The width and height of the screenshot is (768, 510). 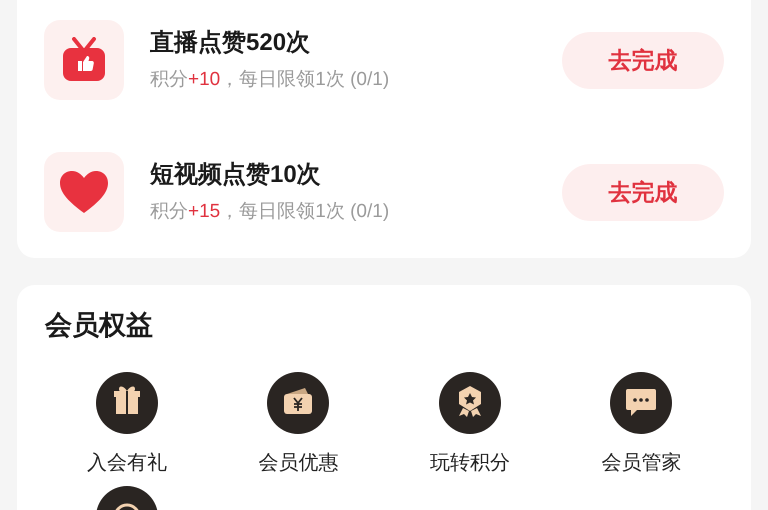 I want to click on chat-bubble-icon, so click(x=641, y=403).